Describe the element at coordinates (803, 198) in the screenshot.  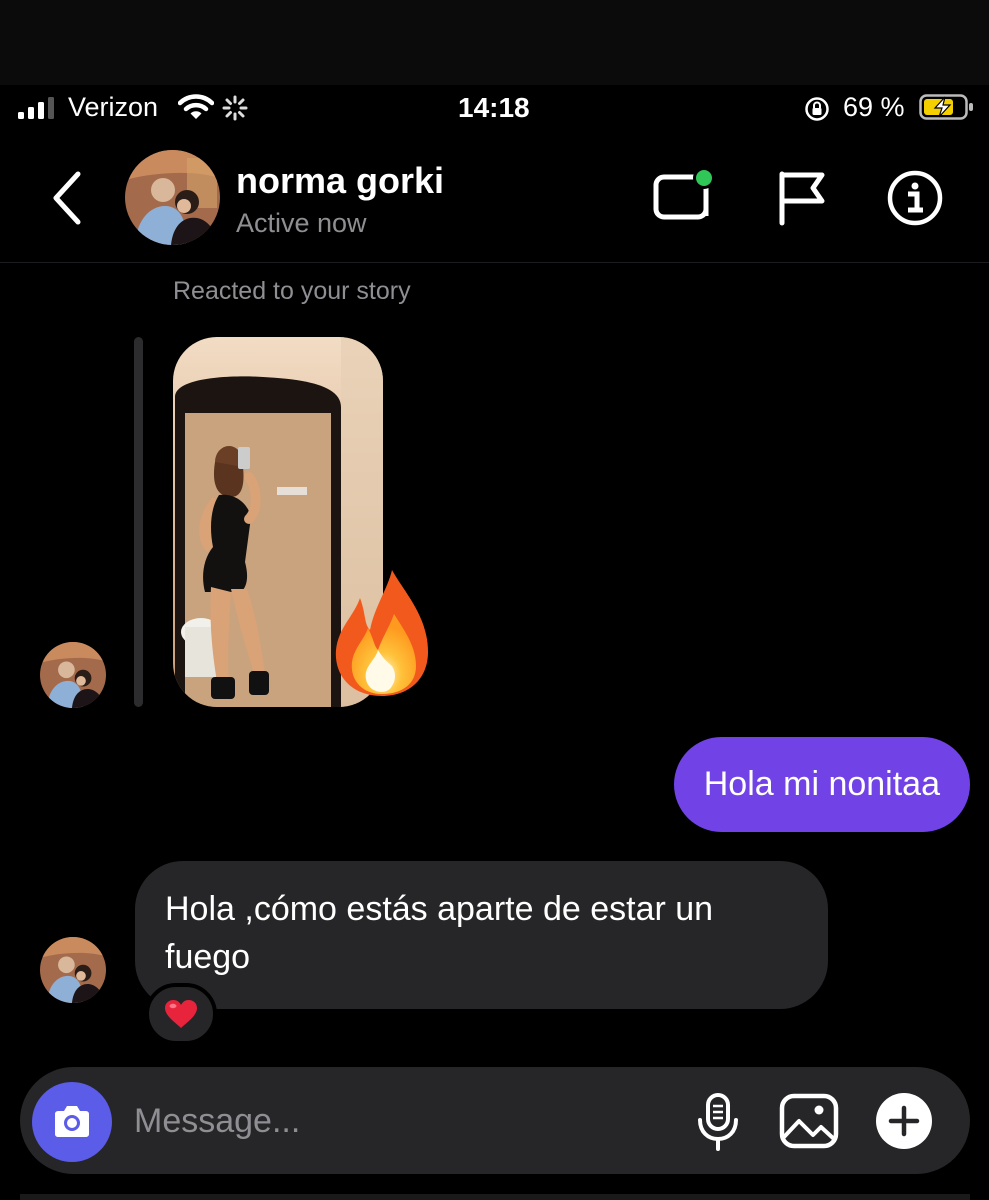
I see `report-flag-icon` at that location.